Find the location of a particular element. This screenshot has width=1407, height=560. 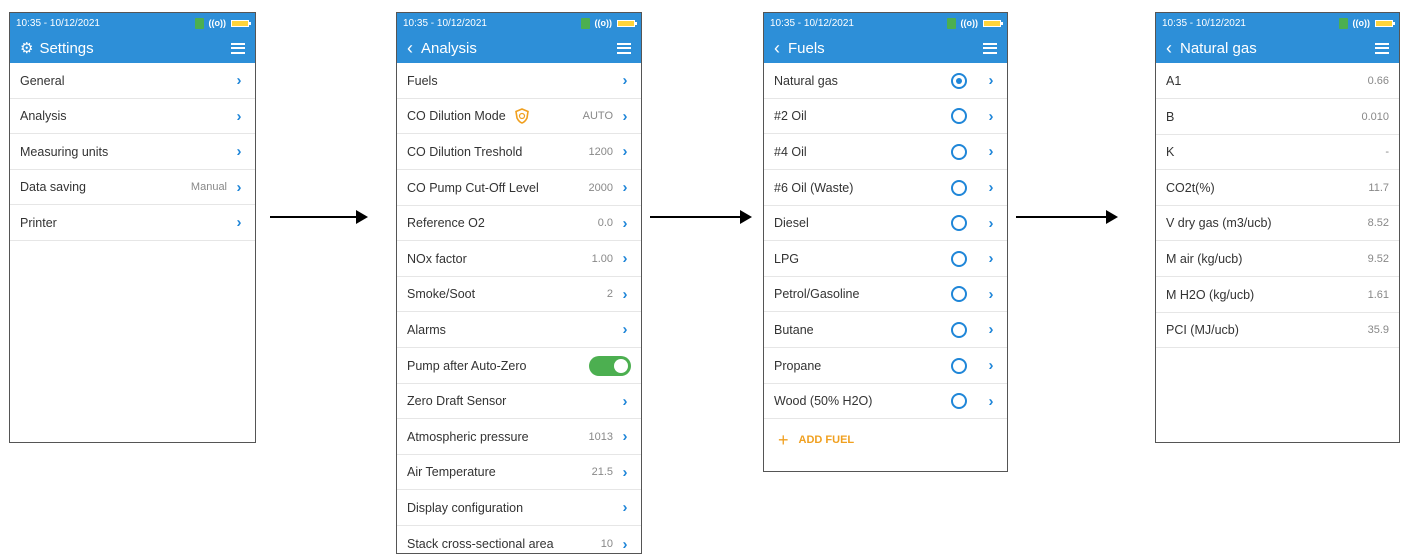

settings-item-general: General › is located at coordinates (132, 81).